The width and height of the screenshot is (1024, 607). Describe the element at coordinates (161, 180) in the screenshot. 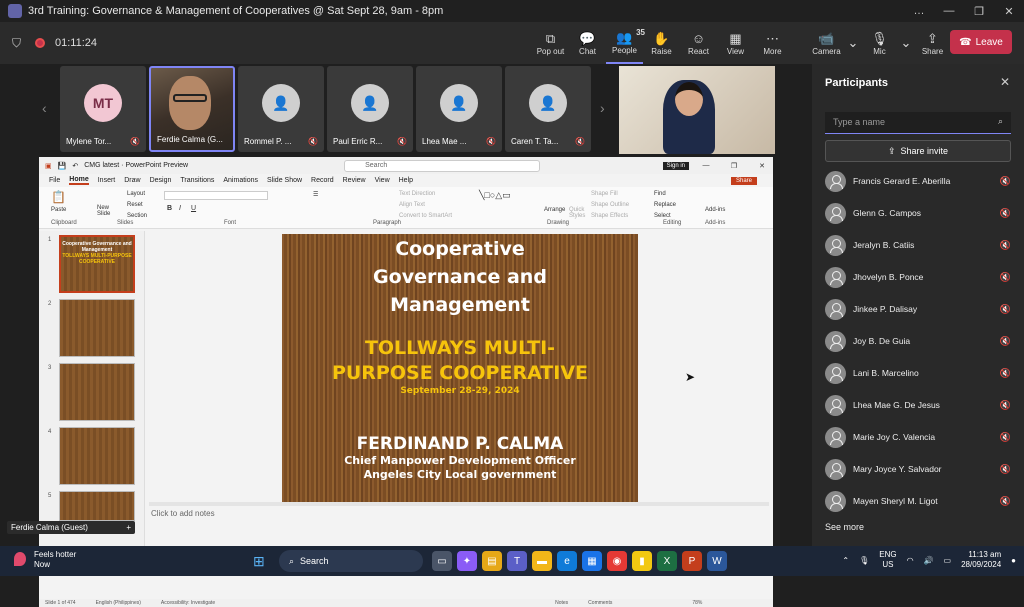

I see `menu-design: Design` at that location.